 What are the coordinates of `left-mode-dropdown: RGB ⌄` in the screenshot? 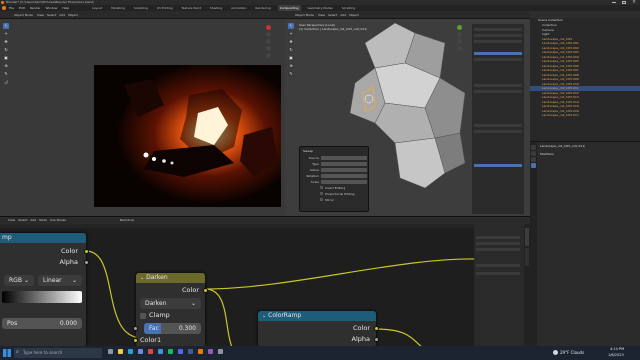 It's located at (19, 280).